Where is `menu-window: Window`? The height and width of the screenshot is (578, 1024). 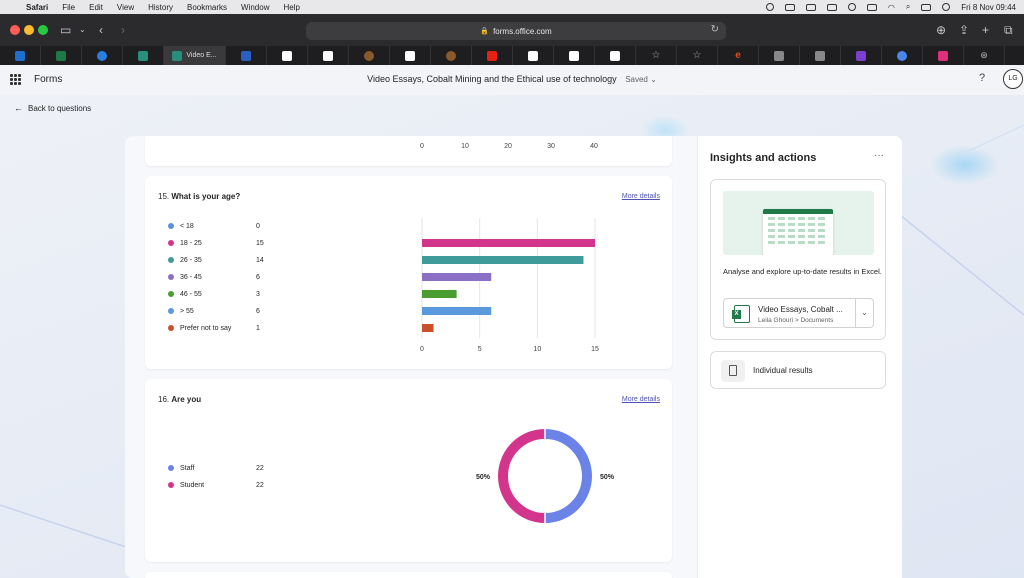
menu-window: Window is located at coordinates (255, 7).